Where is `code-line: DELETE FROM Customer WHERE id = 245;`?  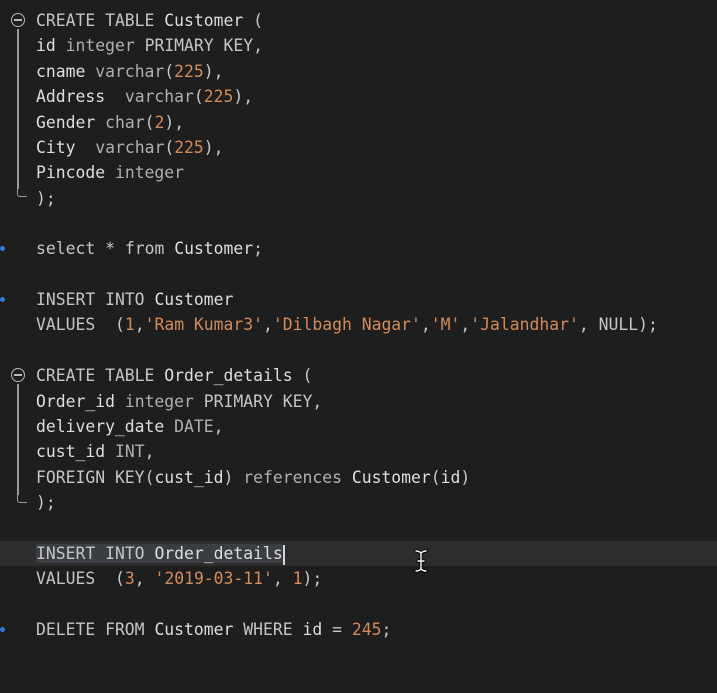 code-line: DELETE FROM Customer WHERE id = 245; is located at coordinates (358, 629).